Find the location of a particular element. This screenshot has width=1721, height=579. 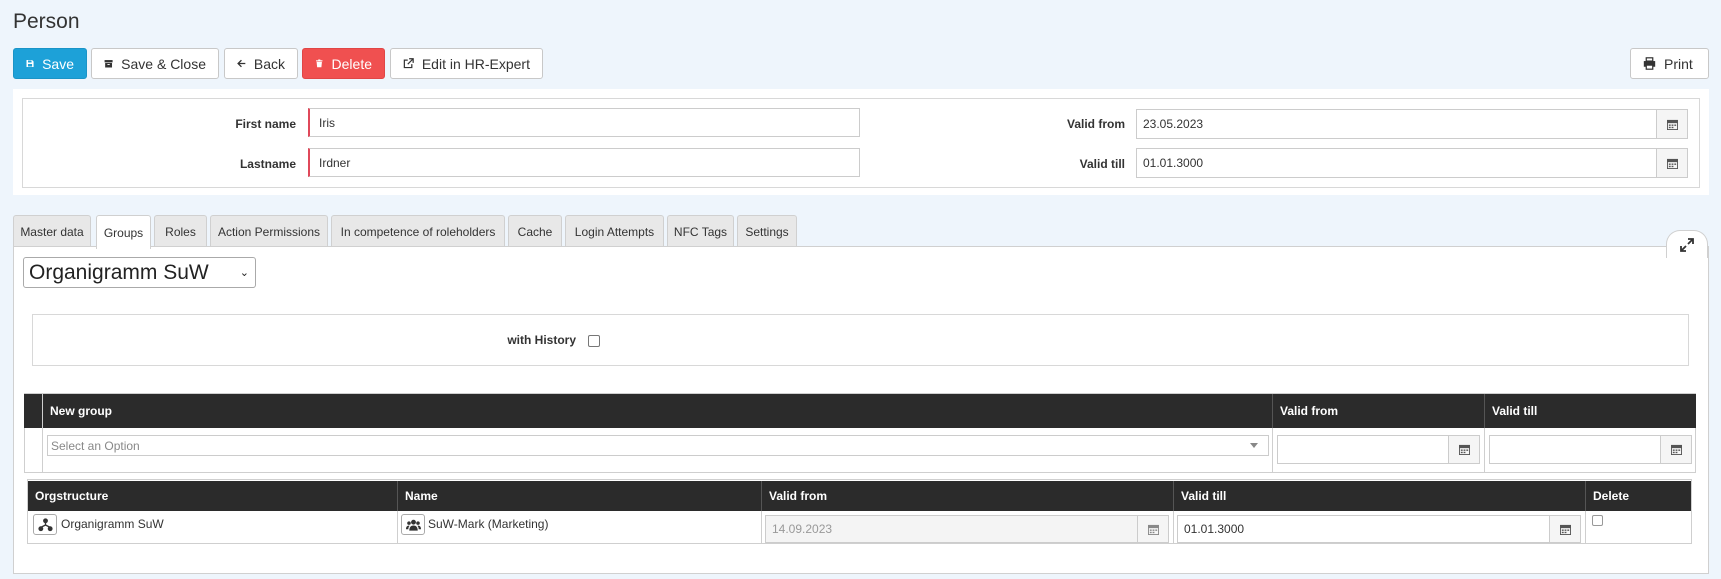

row-valid-from-calendar-button is located at coordinates (1153, 529).